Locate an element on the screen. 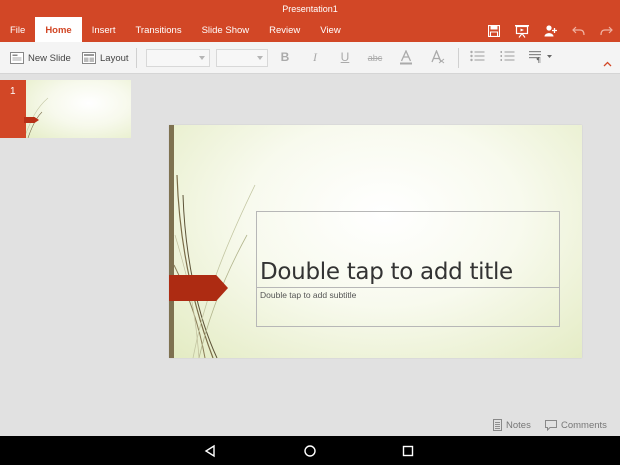 Image resolution: width=620 pixels, height=465 pixels. new-slide-label: New Slide is located at coordinates (49, 58).